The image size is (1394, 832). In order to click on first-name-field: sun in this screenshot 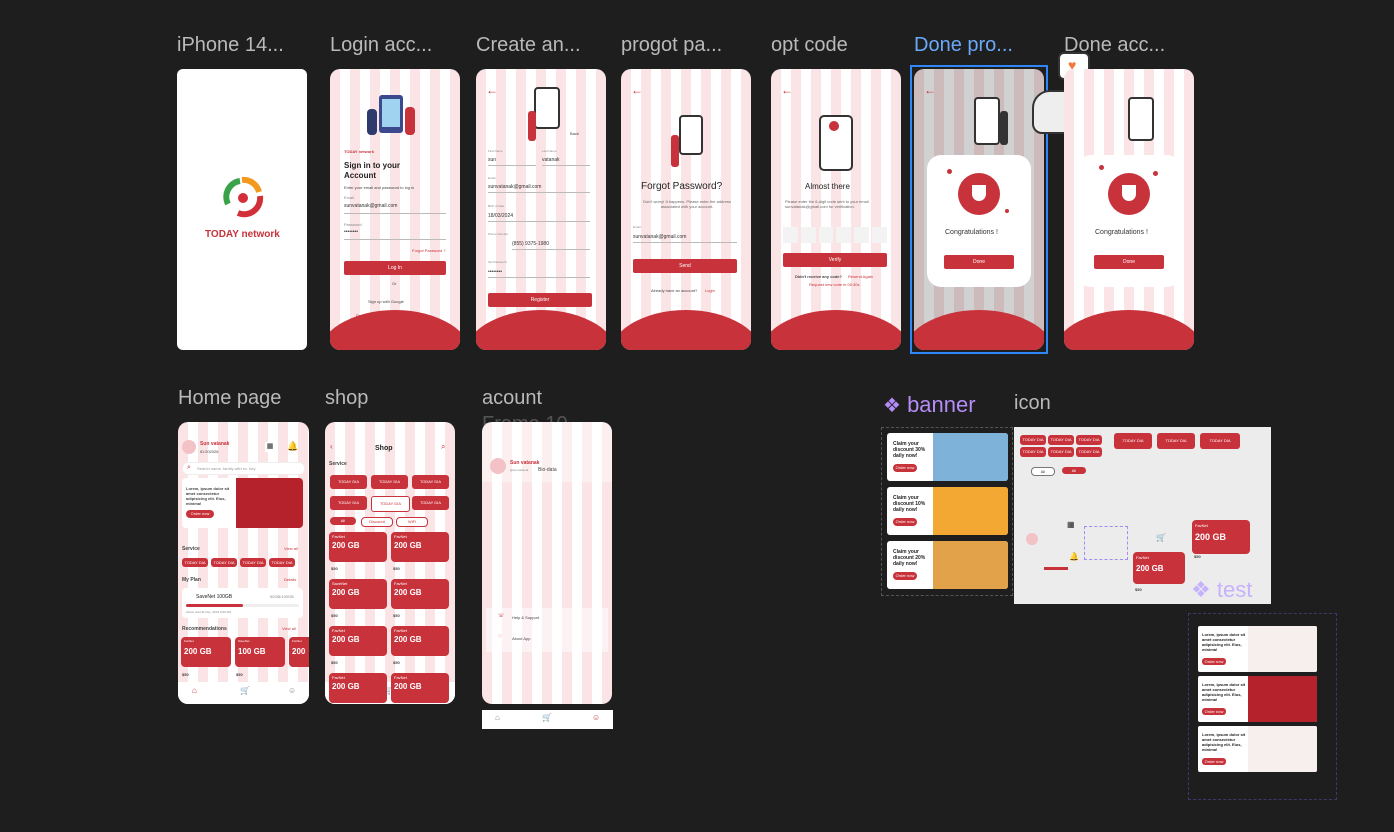, I will do `click(512, 161)`.